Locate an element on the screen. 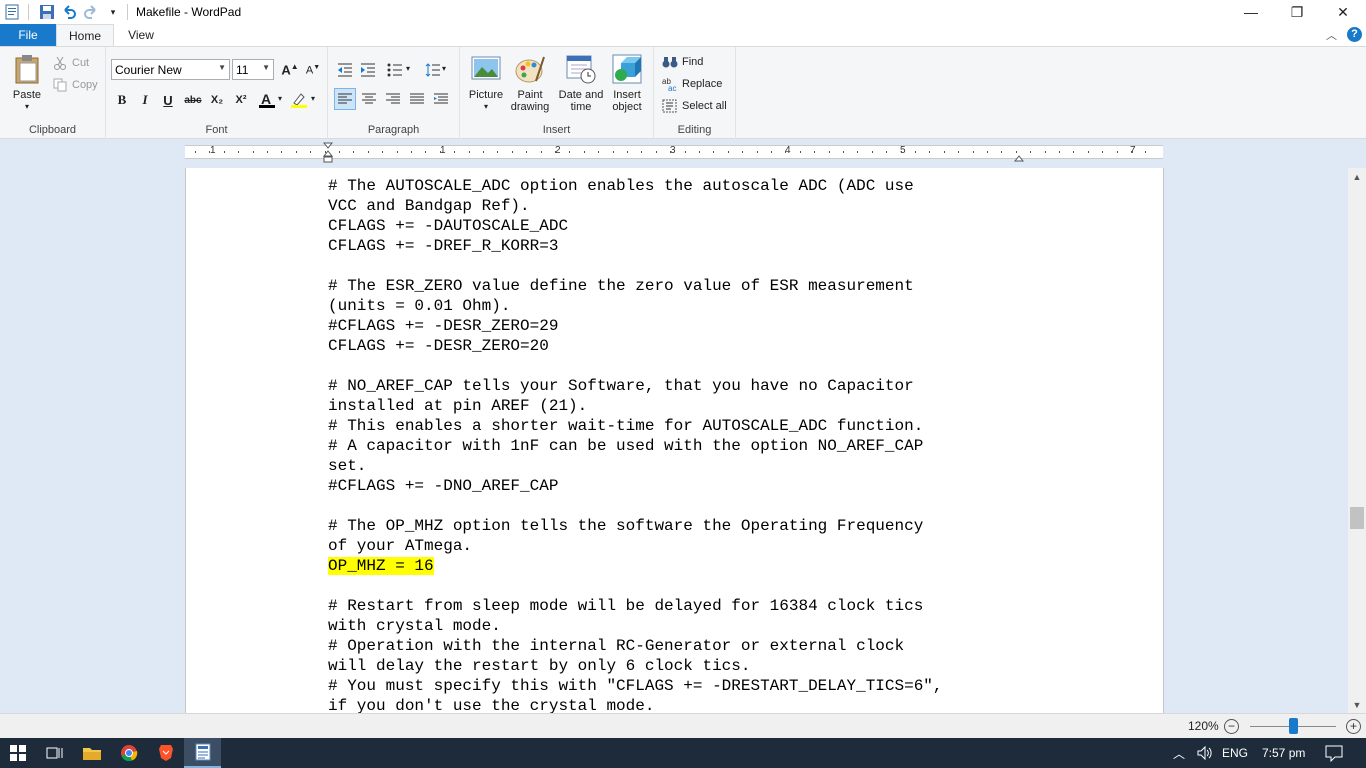 The height and width of the screenshot is (768, 1366). scroll-up-icon: ▲ is located at coordinates (1357, 176).